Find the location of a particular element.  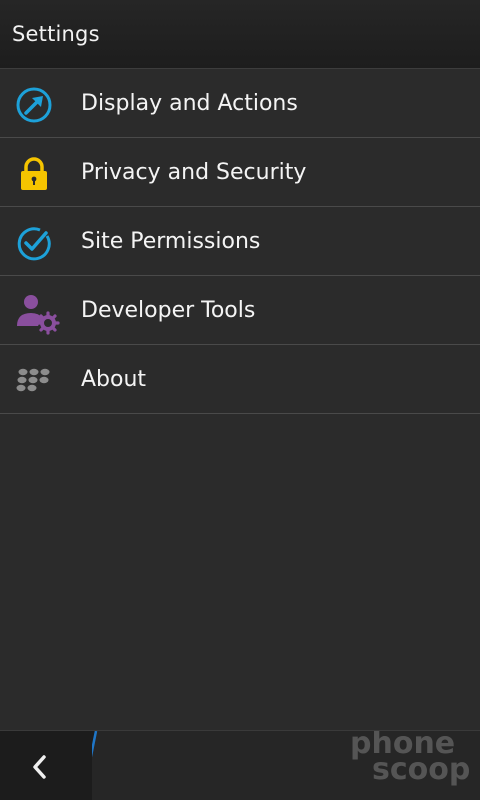

list-item-about: About is located at coordinates (240, 379).